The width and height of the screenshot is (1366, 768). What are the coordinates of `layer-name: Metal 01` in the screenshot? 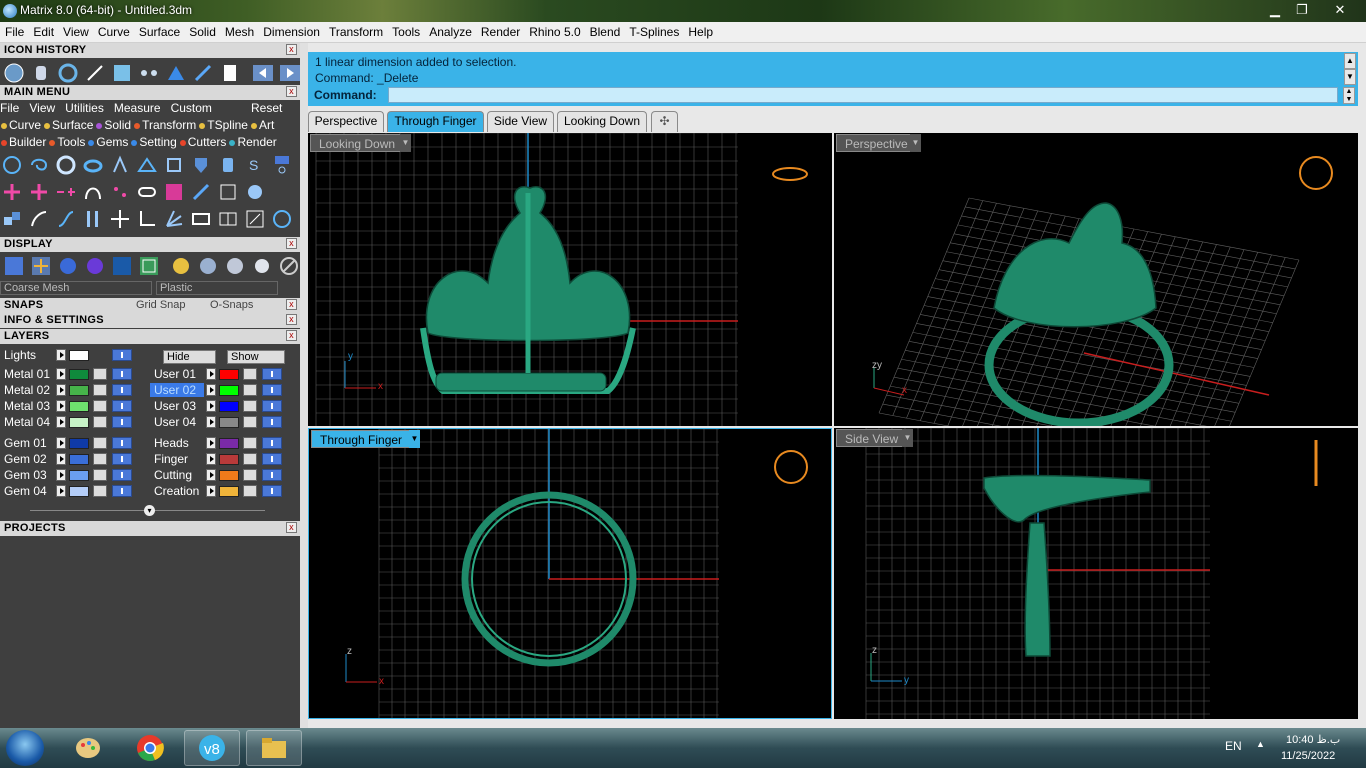 It's located at (27, 374).